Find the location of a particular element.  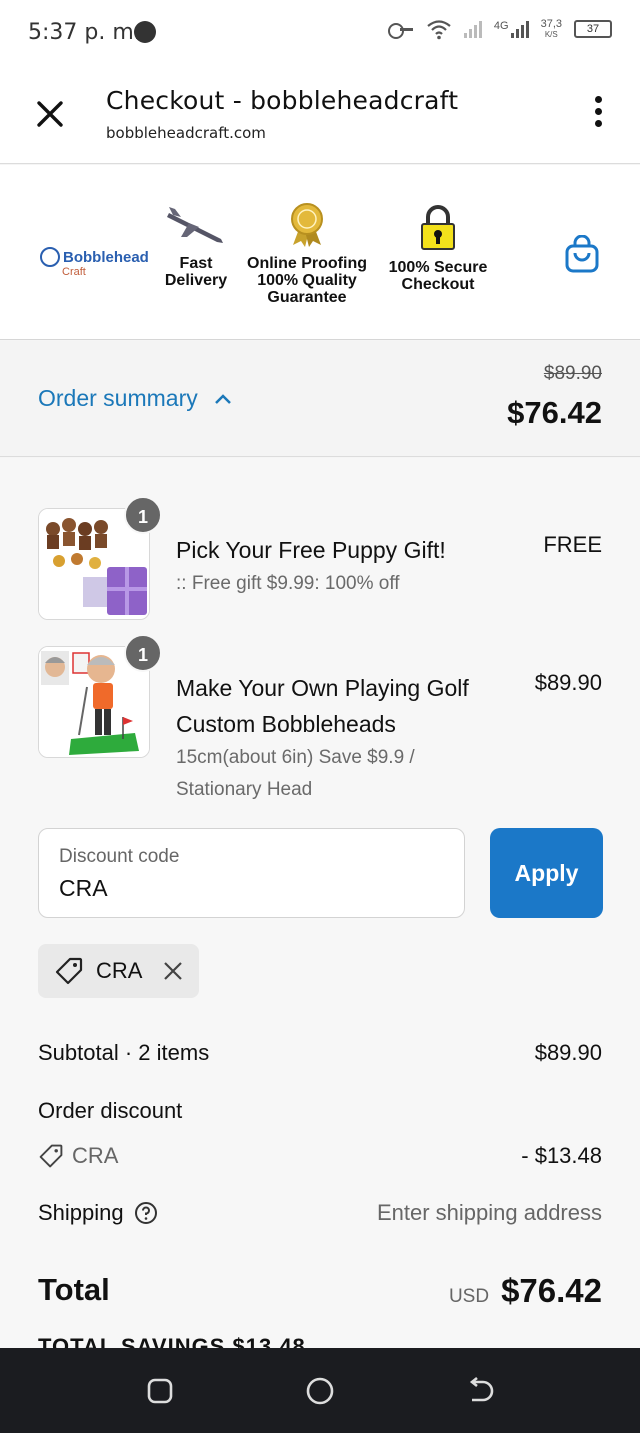

network-type: 4G is located at coordinates (501, 26).